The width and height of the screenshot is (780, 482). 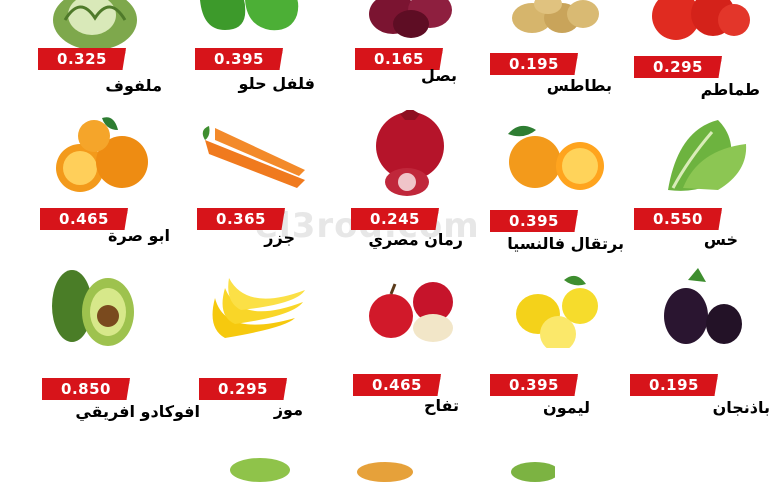 I want to click on carrot-icon, so click(x=253, y=157).